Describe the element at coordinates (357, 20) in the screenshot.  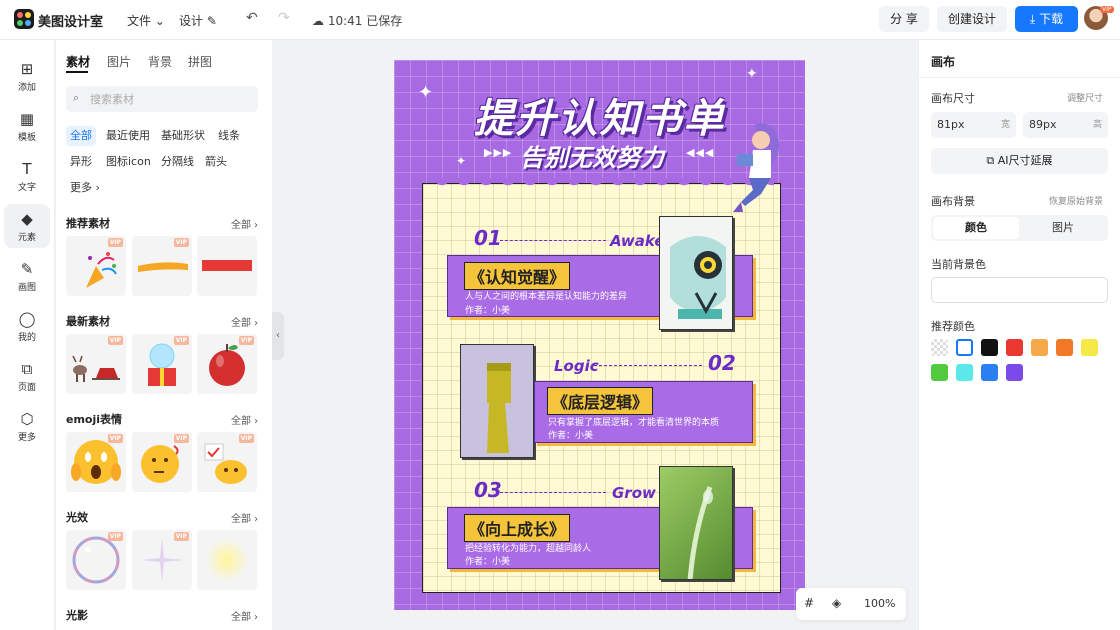
I see `save-status: ☁ 10:41 已保存` at that location.